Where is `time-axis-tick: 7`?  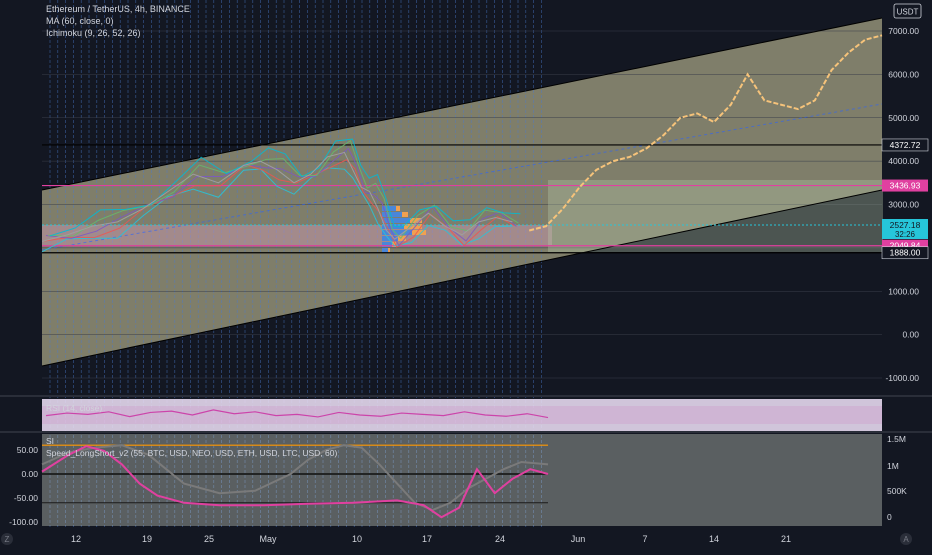
time-axis-tick: 7 is located at coordinates (644, 539).